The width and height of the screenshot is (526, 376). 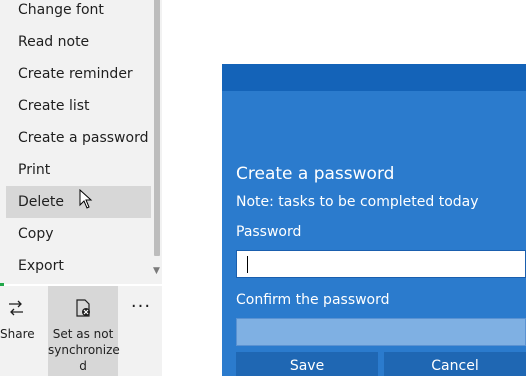 I want to click on menu-item-read-note: Read note, so click(x=78, y=42).